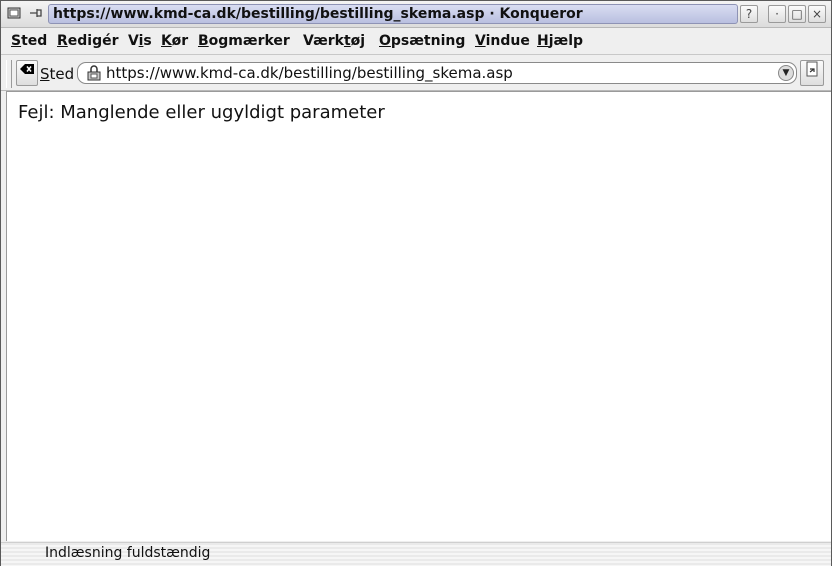 This screenshot has height=566, width=832. What do you see at coordinates (128, 553) in the screenshot?
I see `status-text: Indlæsning fuldstændig` at bounding box center [128, 553].